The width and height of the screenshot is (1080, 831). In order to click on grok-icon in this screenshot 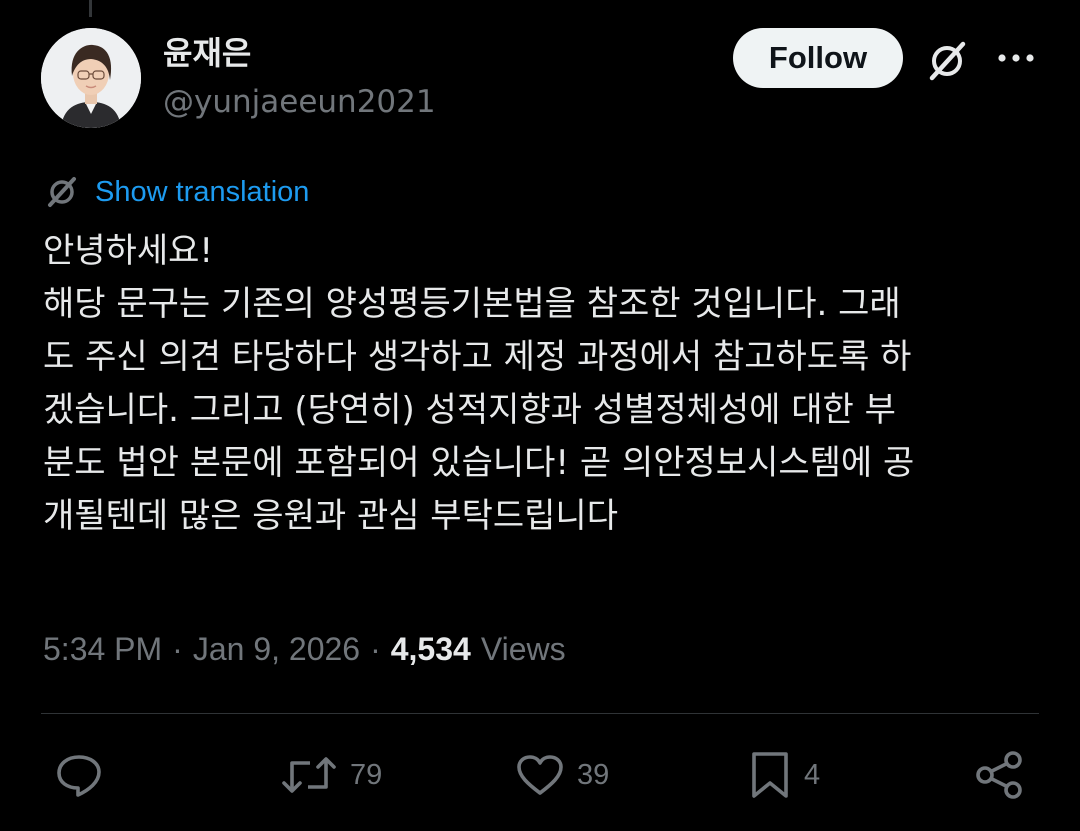, I will do `click(947, 61)`.